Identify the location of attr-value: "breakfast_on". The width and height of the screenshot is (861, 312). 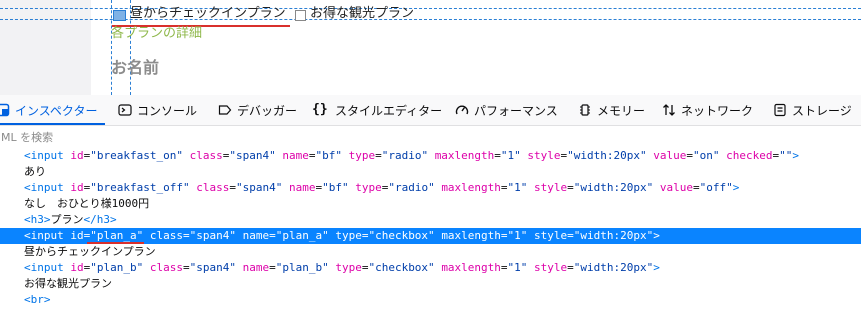
(136, 155).